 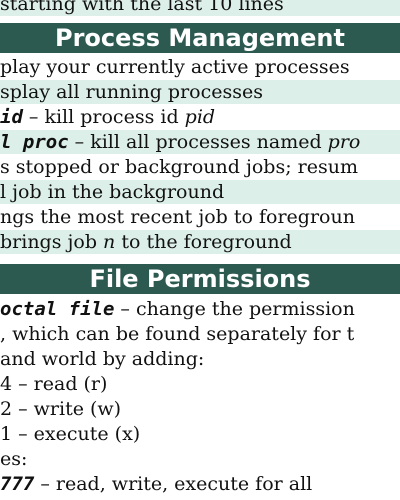 What do you see at coordinates (177, 334) in the screenshot?
I see `permissions-line-2: , which can be found separately for t` at bounding box center [177, 334].